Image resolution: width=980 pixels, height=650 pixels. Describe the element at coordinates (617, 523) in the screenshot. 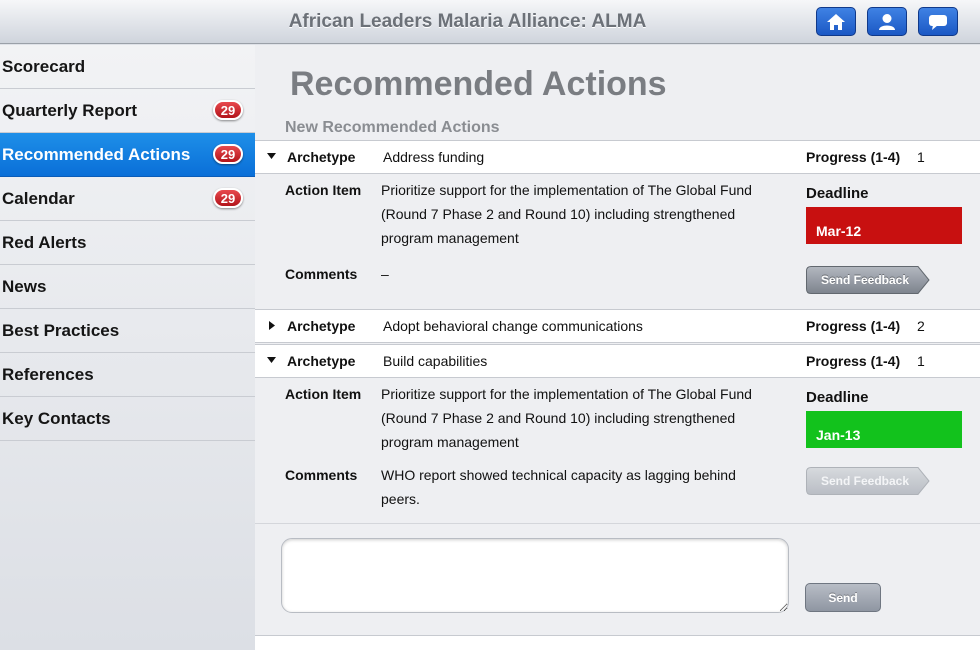

I see `divider` at that location.